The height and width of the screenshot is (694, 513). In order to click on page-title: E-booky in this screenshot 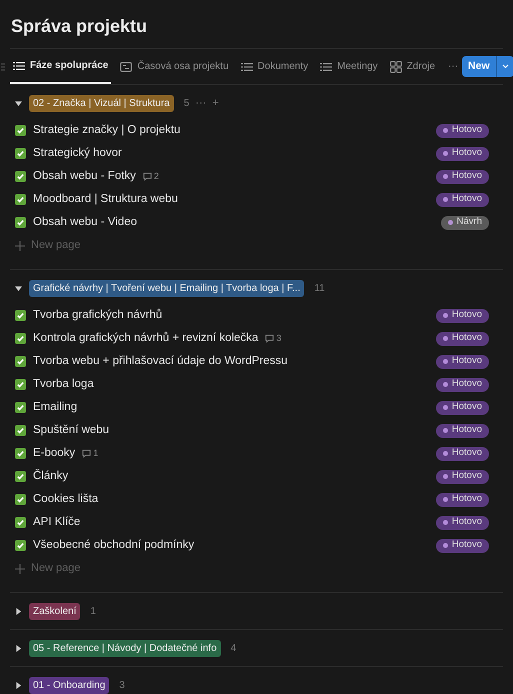, I will do `click(54, 453)`.